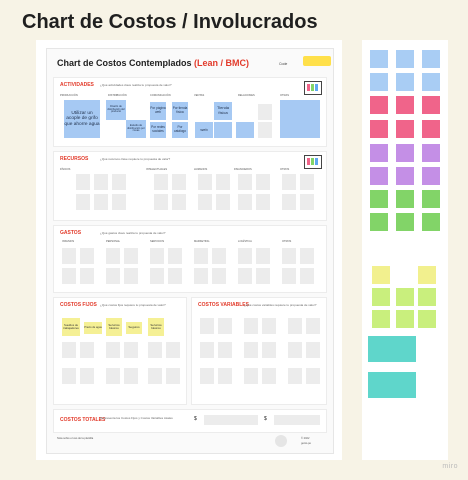 The width and height of the screenshot is (468, 480). Describe the element at coordinates (116, 110) in the screenshot. I see `sticky-note: Diseño de distribución del producto` at that location.